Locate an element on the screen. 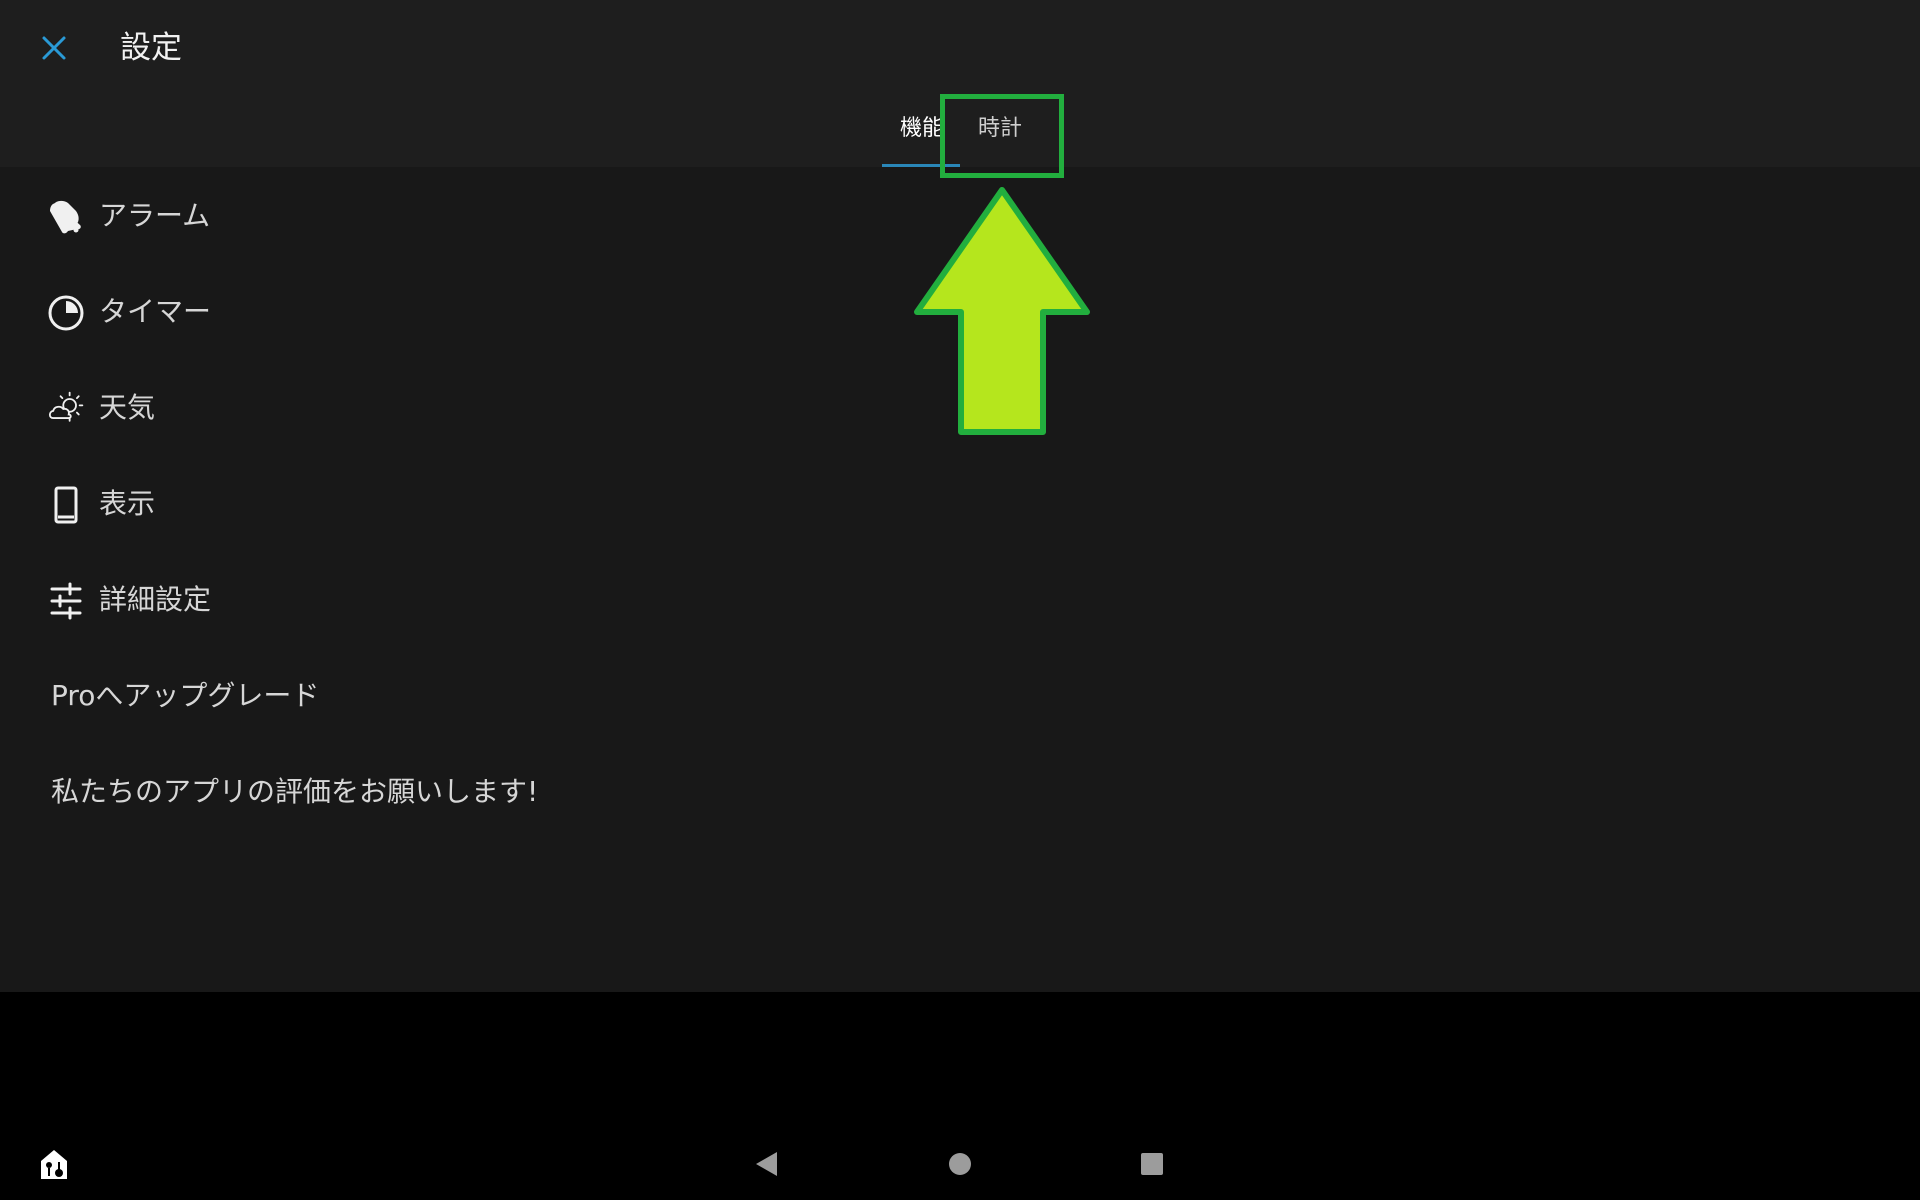 The height and width of the screenshot is (1200, 1920). recents-icon is located at coordinates (1152, 1164).